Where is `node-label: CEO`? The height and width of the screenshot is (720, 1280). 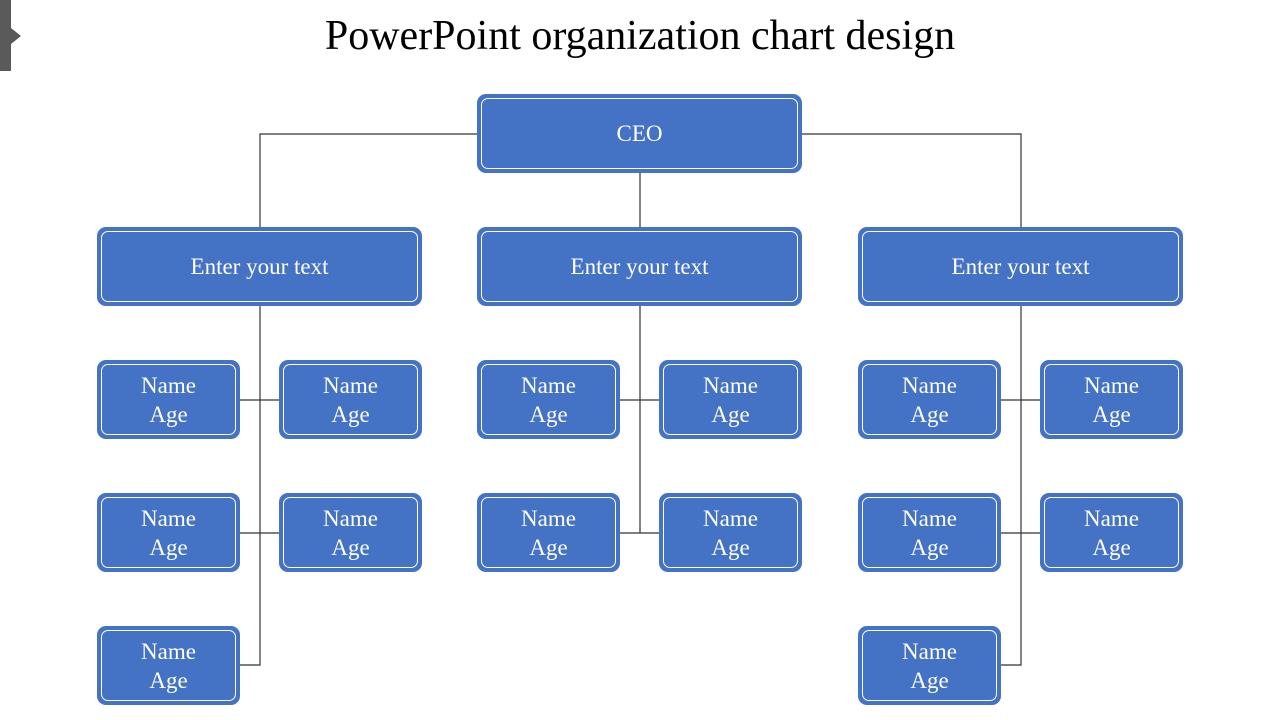
node-label: CEO is located at coordinates (639, 133).